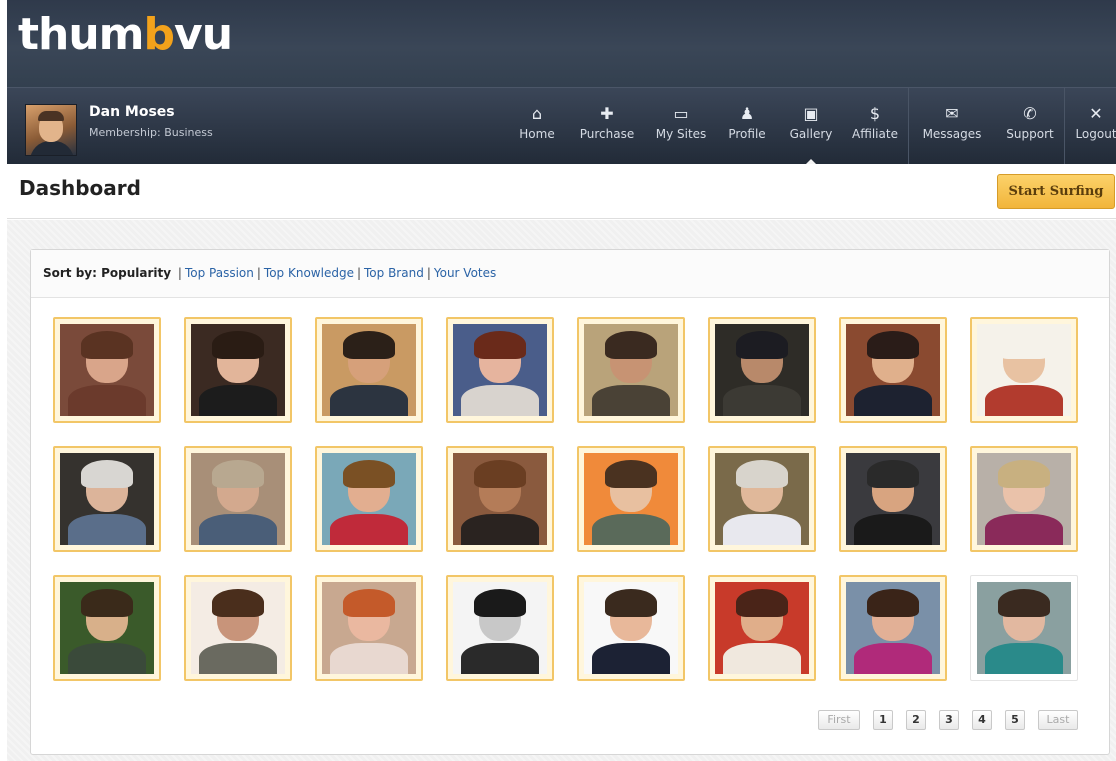  I want to click on nav-item-label: My Sites, so click(681, 134).